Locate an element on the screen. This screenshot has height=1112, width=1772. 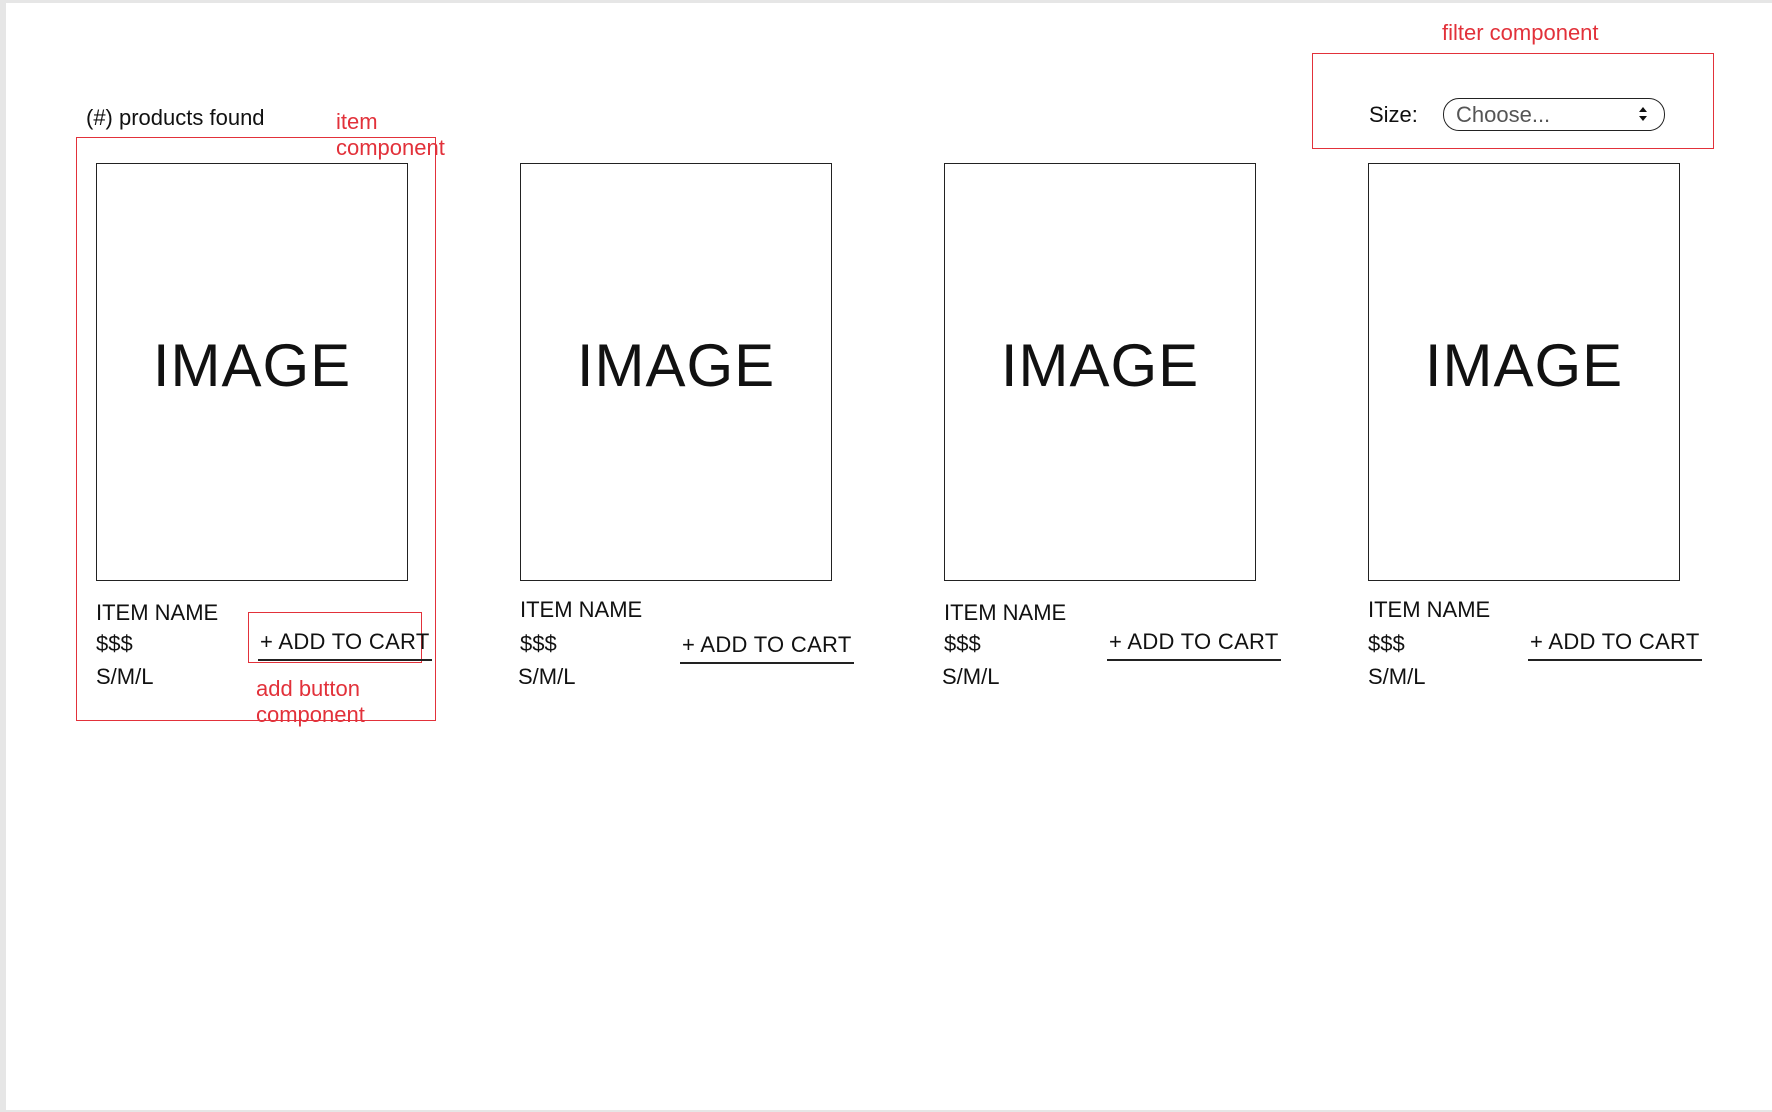
filter-component-annotation: filter component is located at coordinates (1520, 32).